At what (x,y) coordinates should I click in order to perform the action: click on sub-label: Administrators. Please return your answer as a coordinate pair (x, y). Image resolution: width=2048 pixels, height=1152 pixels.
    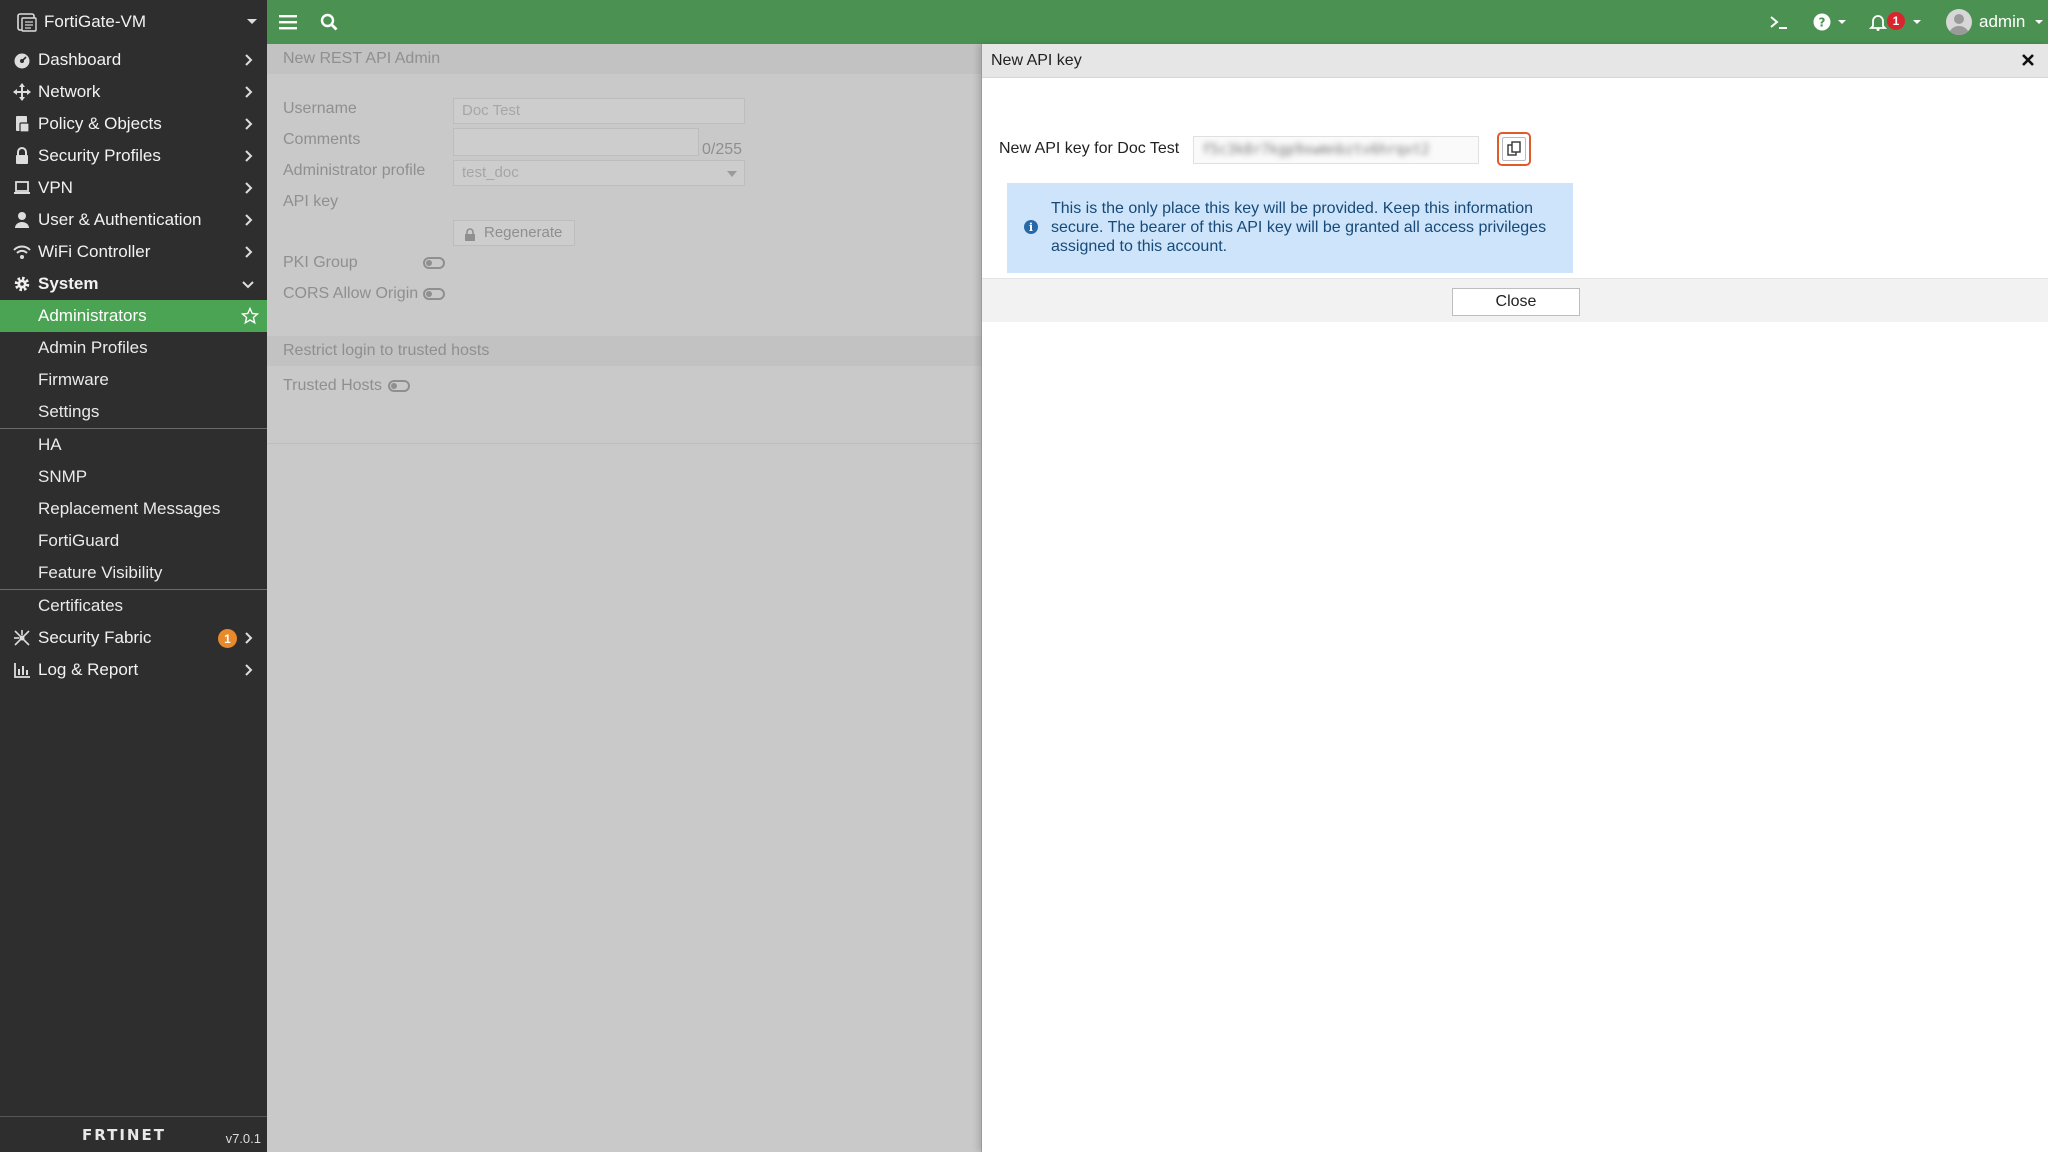
    Looking at the image, I should click on (92, 315).